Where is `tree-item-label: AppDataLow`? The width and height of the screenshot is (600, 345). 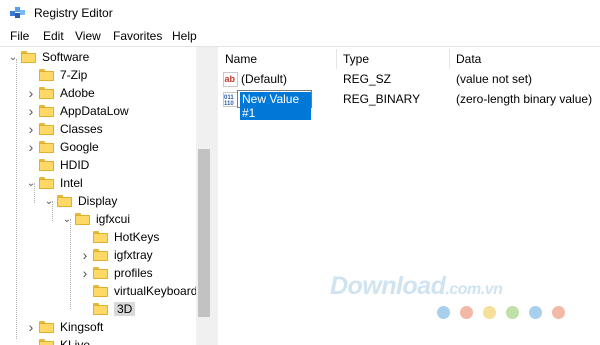 tree-item-label: AppDataLow is located at coordinates (94, 111).